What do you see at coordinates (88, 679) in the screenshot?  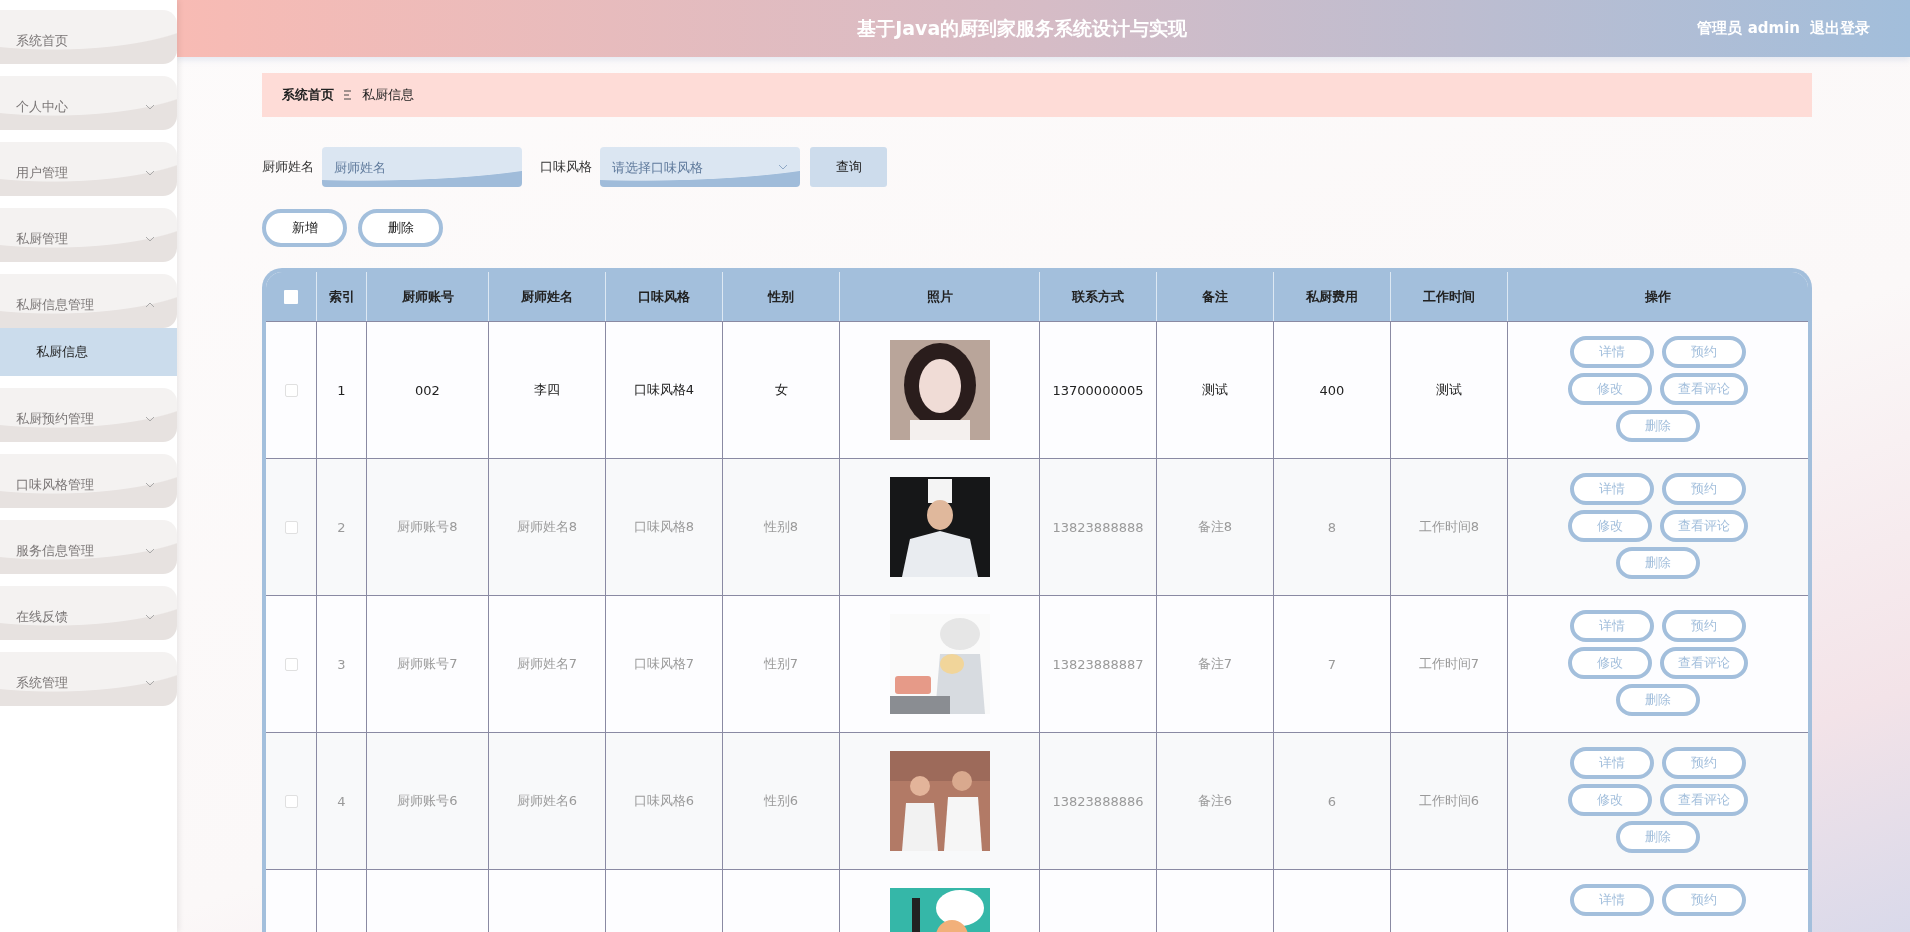 I see `sidebar-item: 系统管理` at bounding box center [88, 679].